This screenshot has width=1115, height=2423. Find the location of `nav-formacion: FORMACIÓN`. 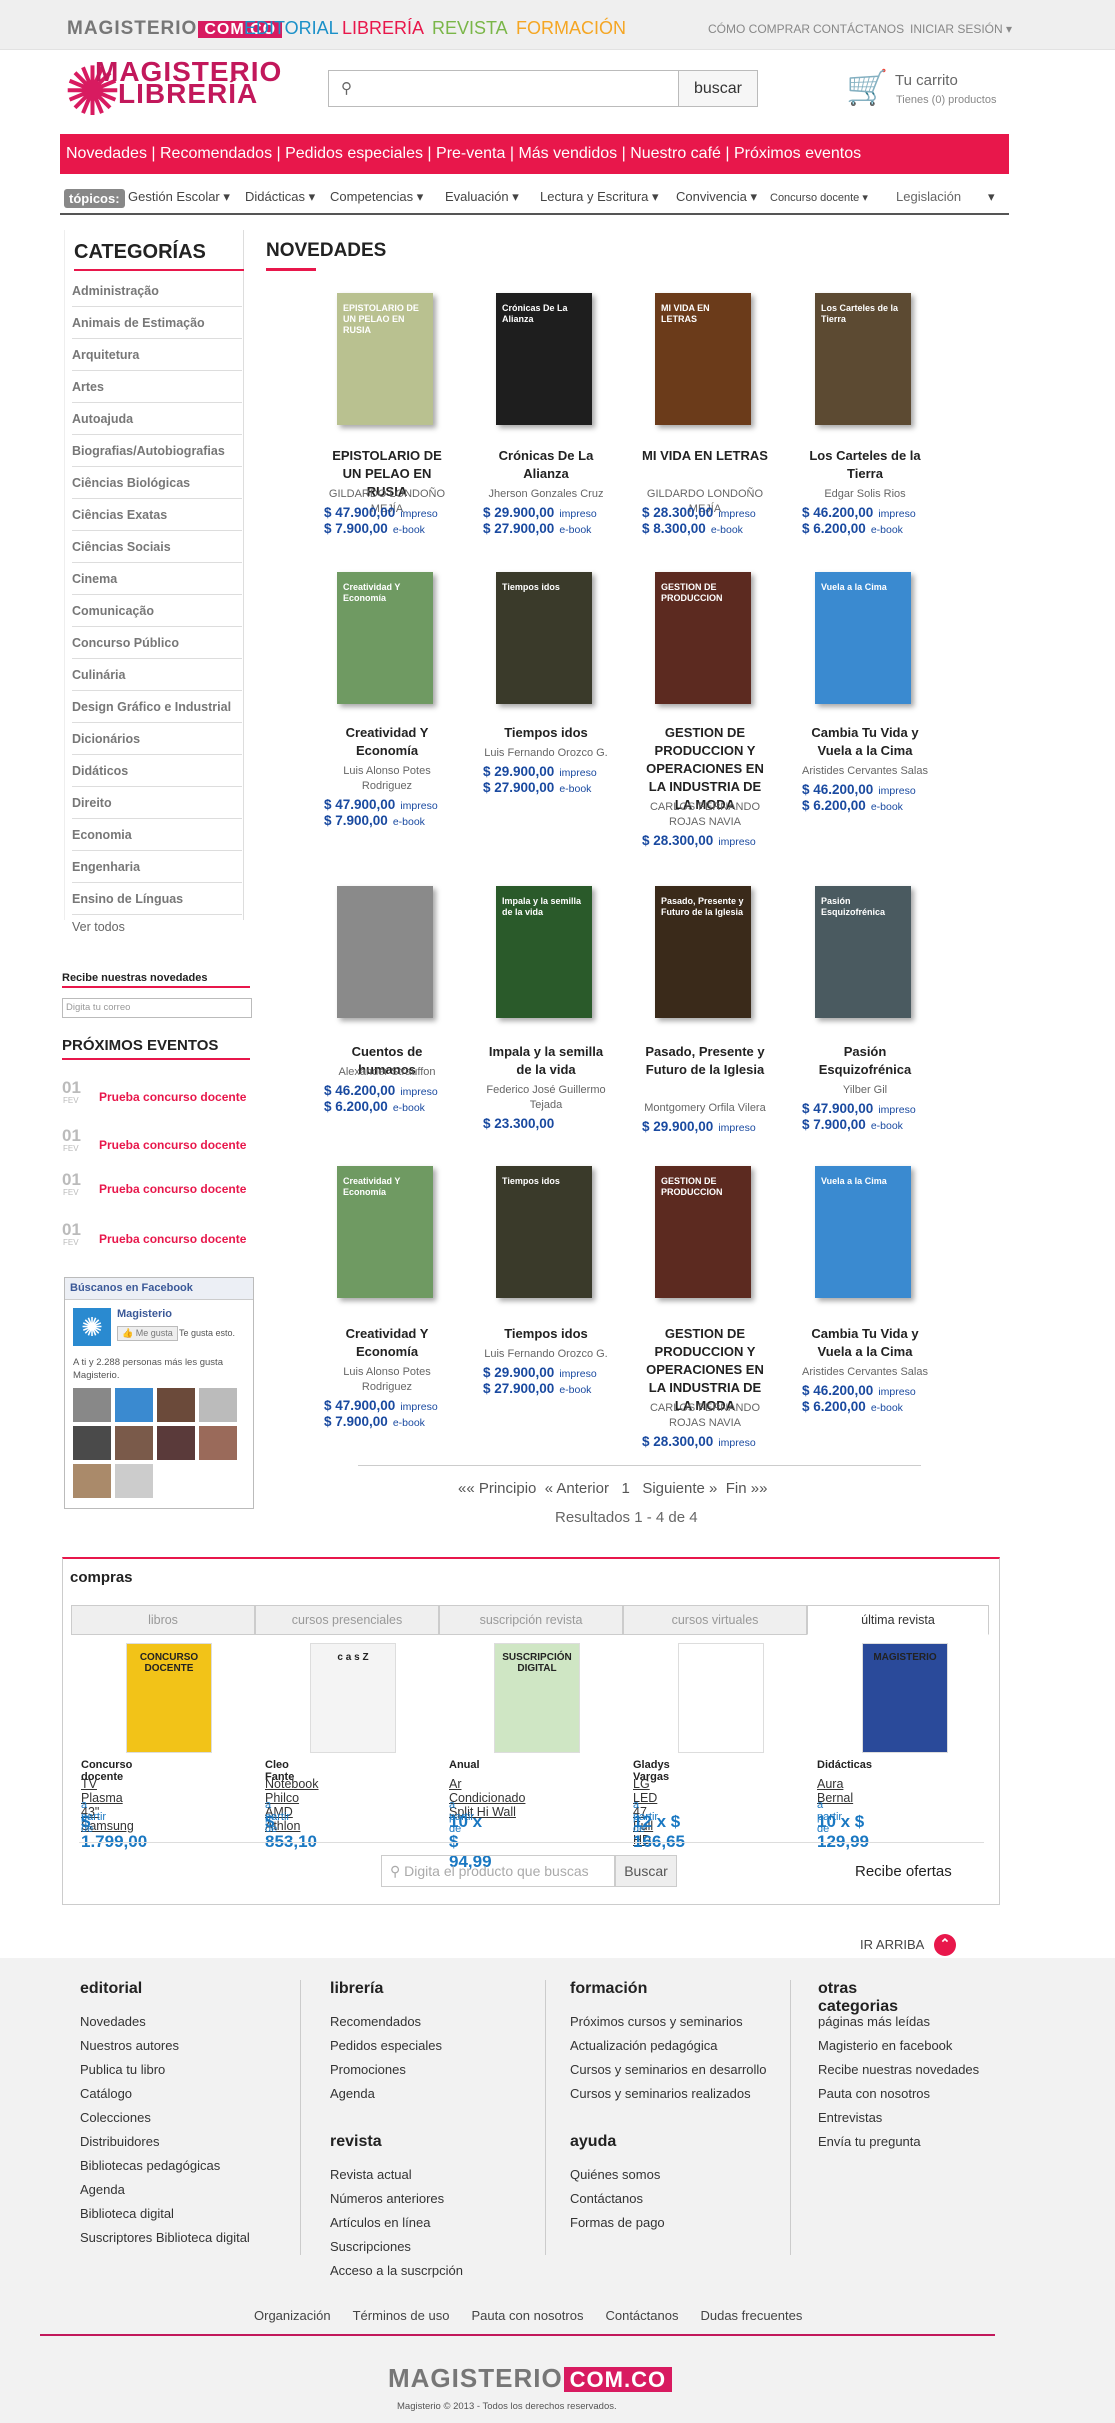

nav-formacion: FORMACIÓN is located at coordinates (571, 28).